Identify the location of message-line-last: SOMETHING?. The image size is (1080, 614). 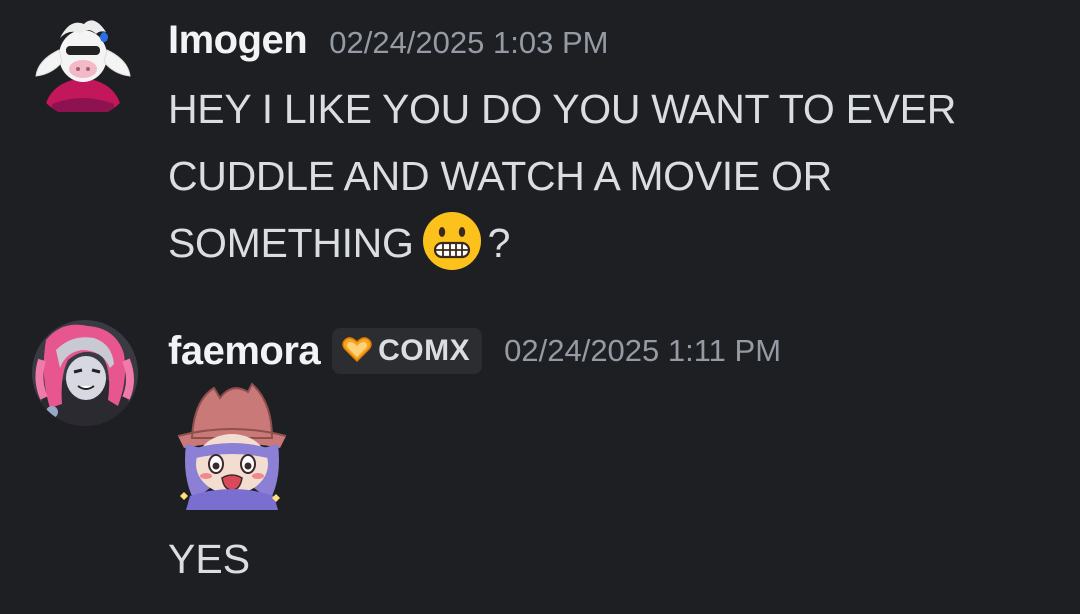
(608, 243).